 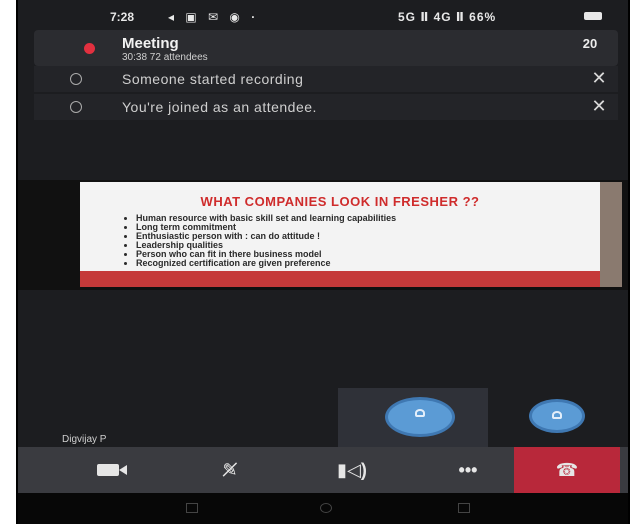 I want to click on call-controls: ✎̸ ▮◁) ••• ☎, so click(x=323, y=470).